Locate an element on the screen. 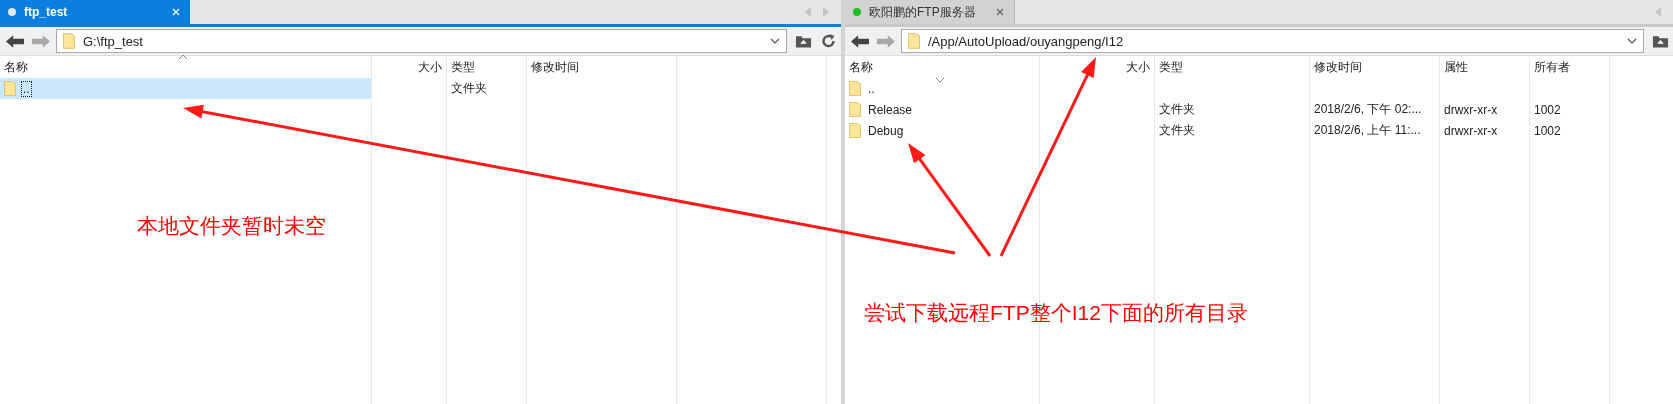 Image resolution: width=1673 pixels, height=404 pixels. path-field: G:\ftp_test is located at coordinates (421, 41).